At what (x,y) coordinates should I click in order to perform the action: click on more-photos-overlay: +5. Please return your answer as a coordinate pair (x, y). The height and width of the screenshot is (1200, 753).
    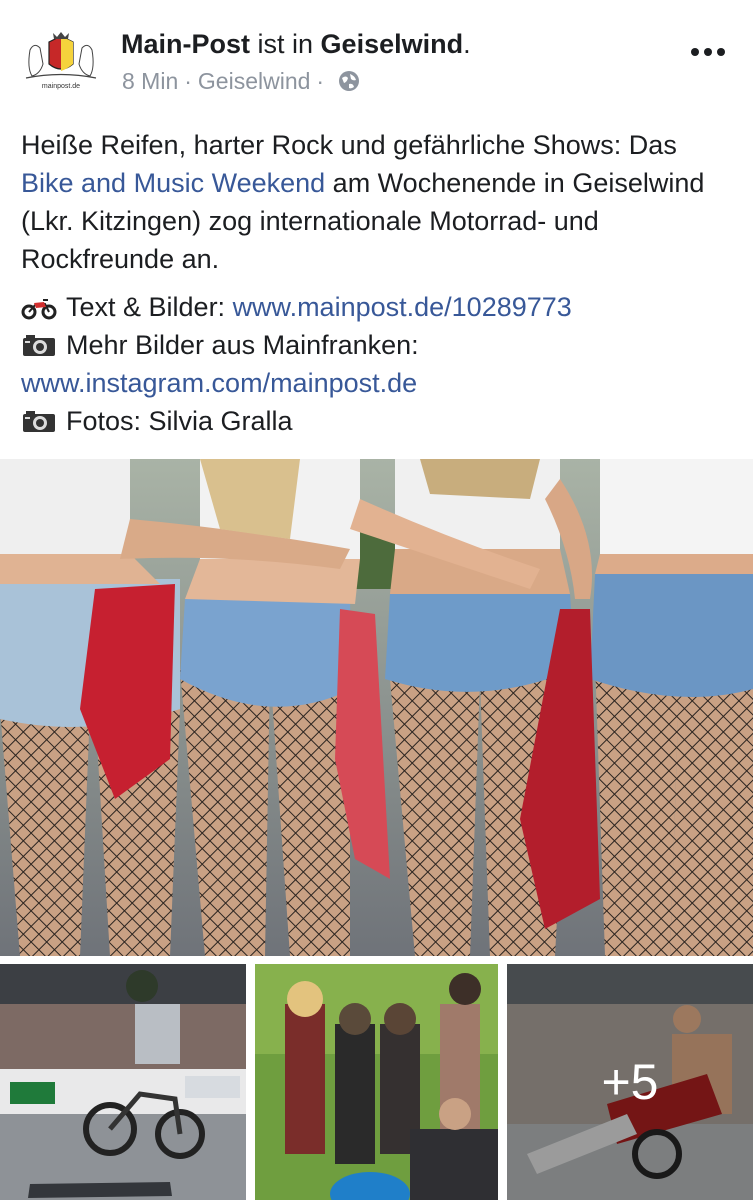
    Looking at the image, I should click on (630, 1082).